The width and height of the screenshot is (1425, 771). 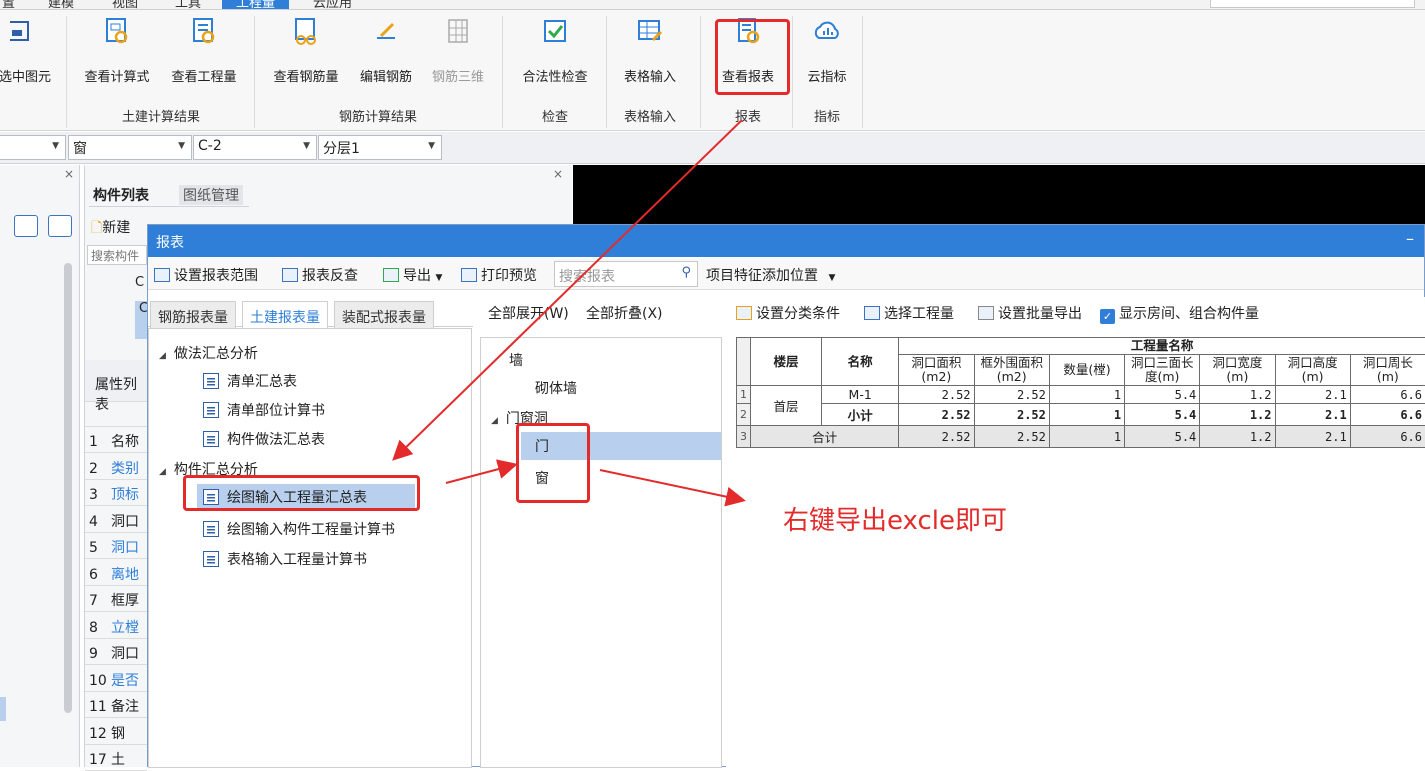 I want to click on arrow-category-to-note, so click(x=671, y=485).